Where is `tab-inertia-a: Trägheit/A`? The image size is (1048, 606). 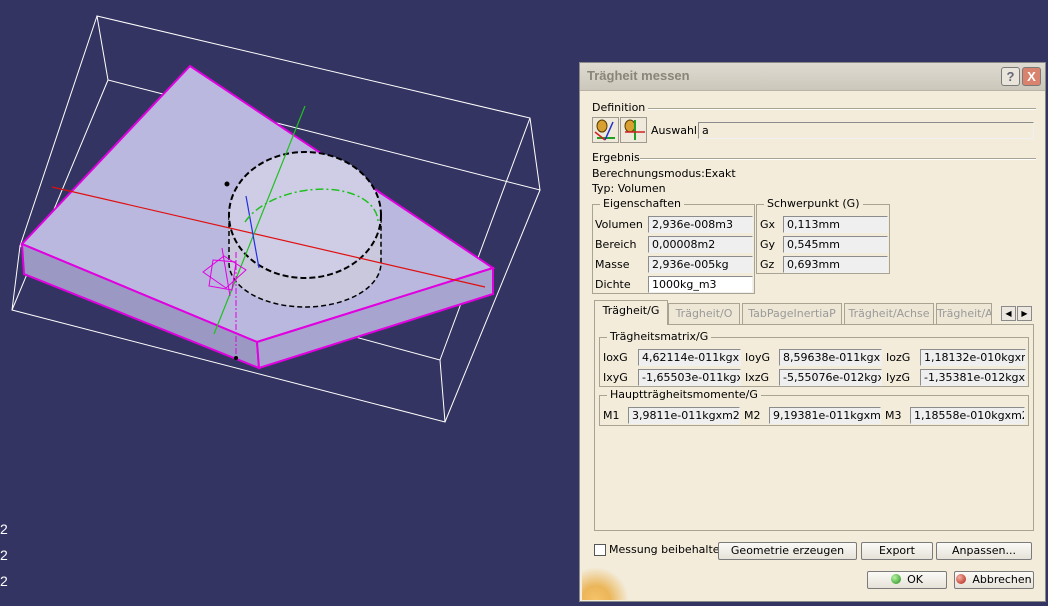 tab-inertia-a: Trägheit/A is located at coordinates (964, 313).